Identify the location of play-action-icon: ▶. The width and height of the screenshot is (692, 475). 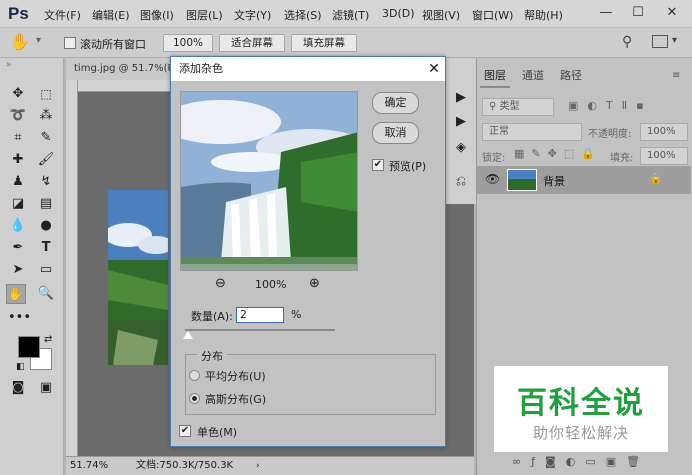
(461, 122).